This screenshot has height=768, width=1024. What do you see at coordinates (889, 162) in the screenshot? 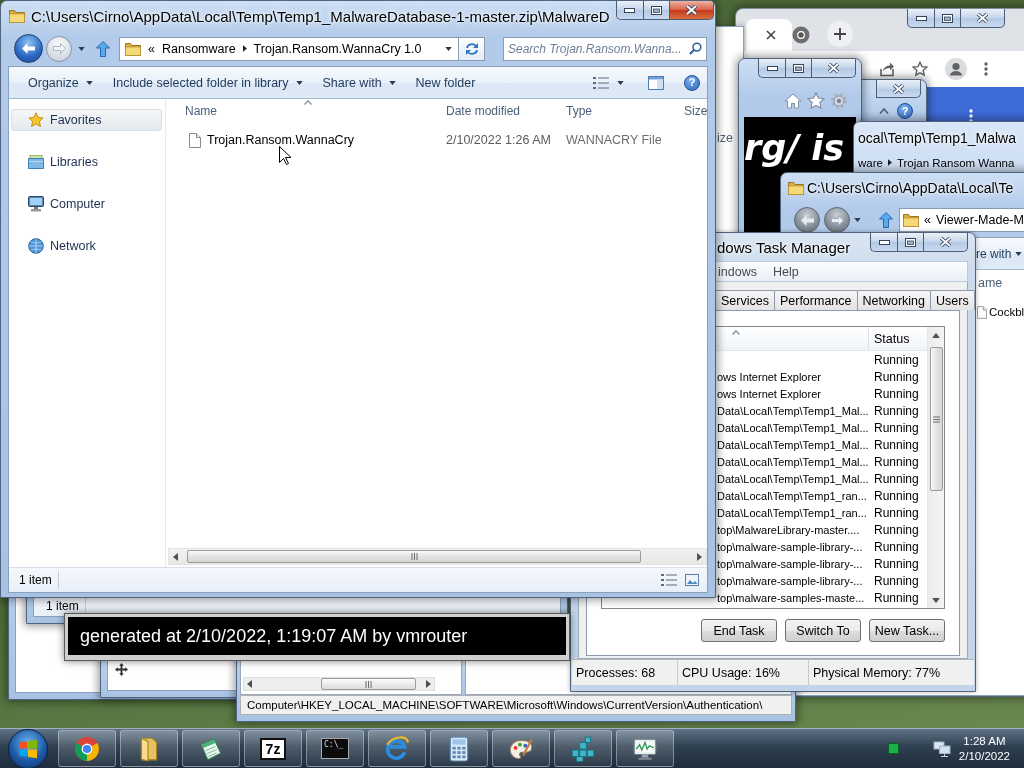
I see `chevron-right-icon` at bounding box center [889, 162].